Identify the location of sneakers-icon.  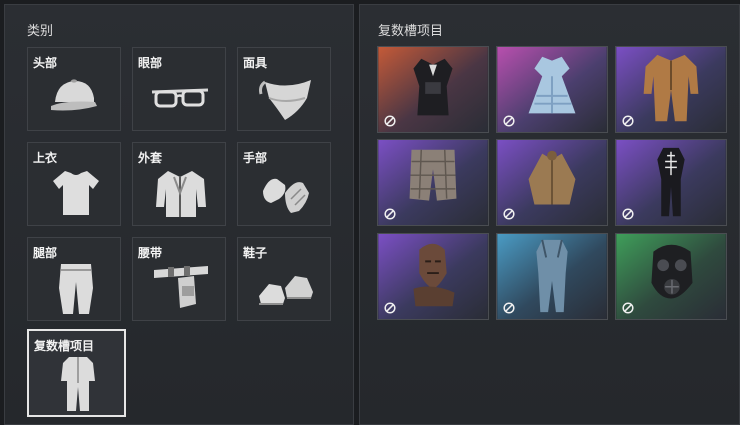
(286, 290).